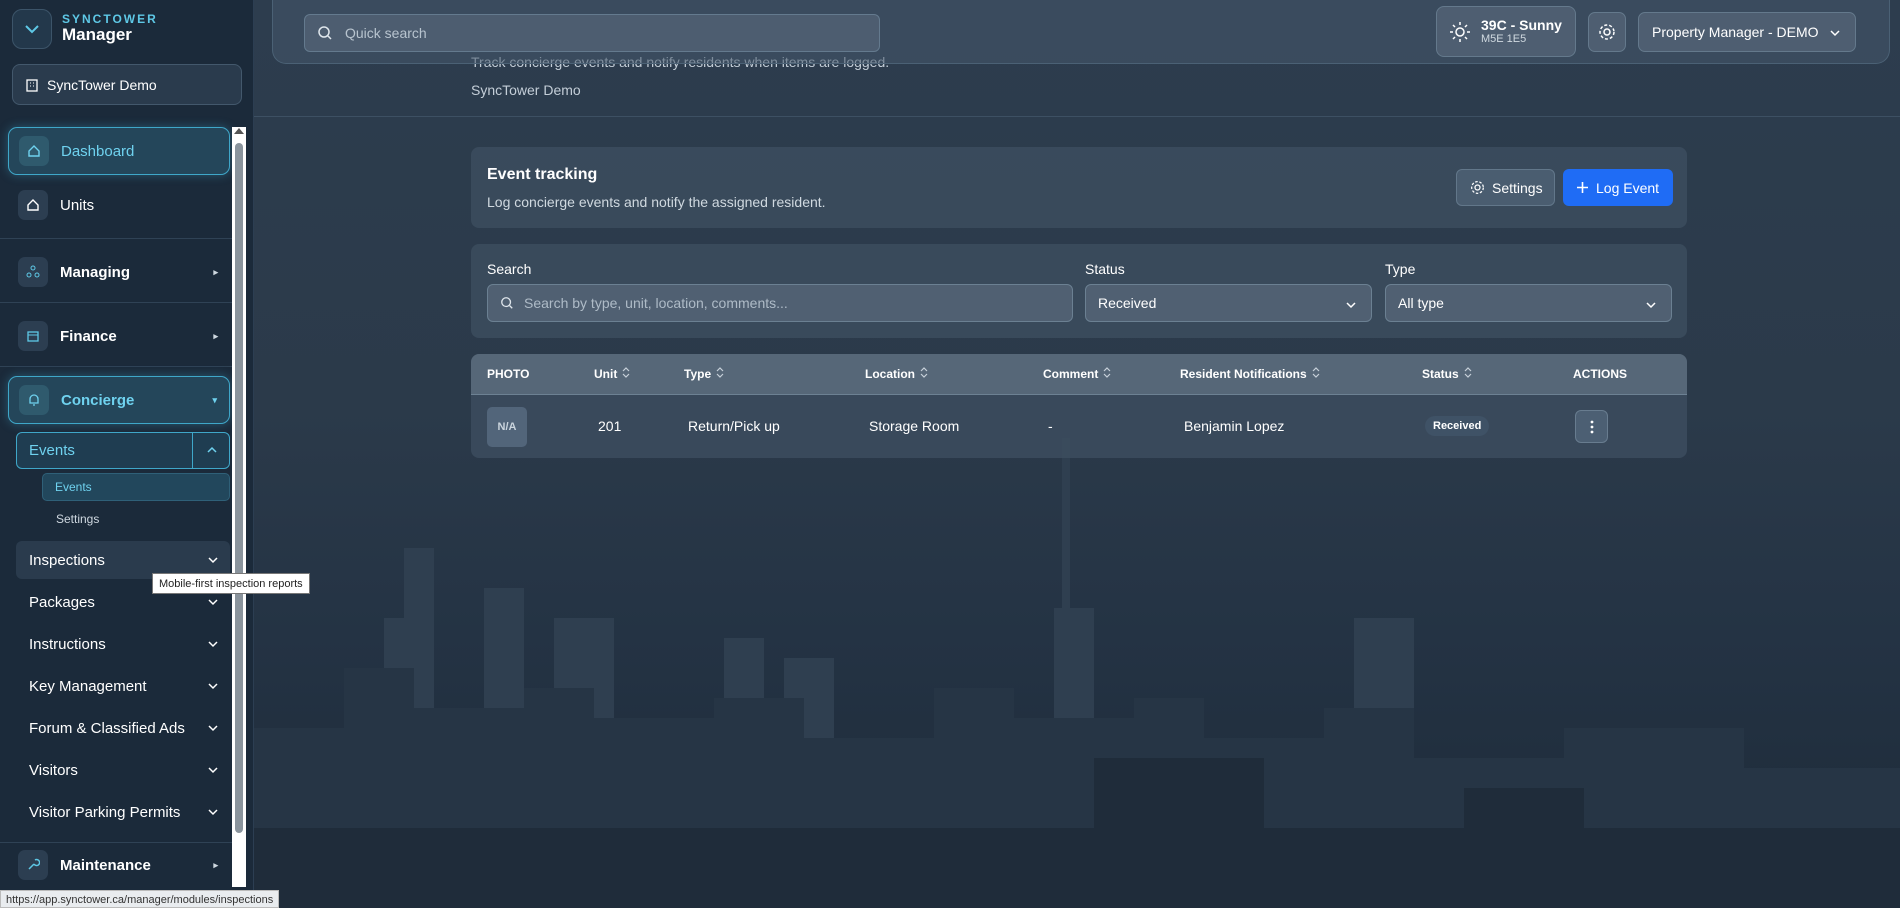 Image resolution: width=1900 pixels, height=908 pixels. I want to click on bell-icon, so click(34, 400).